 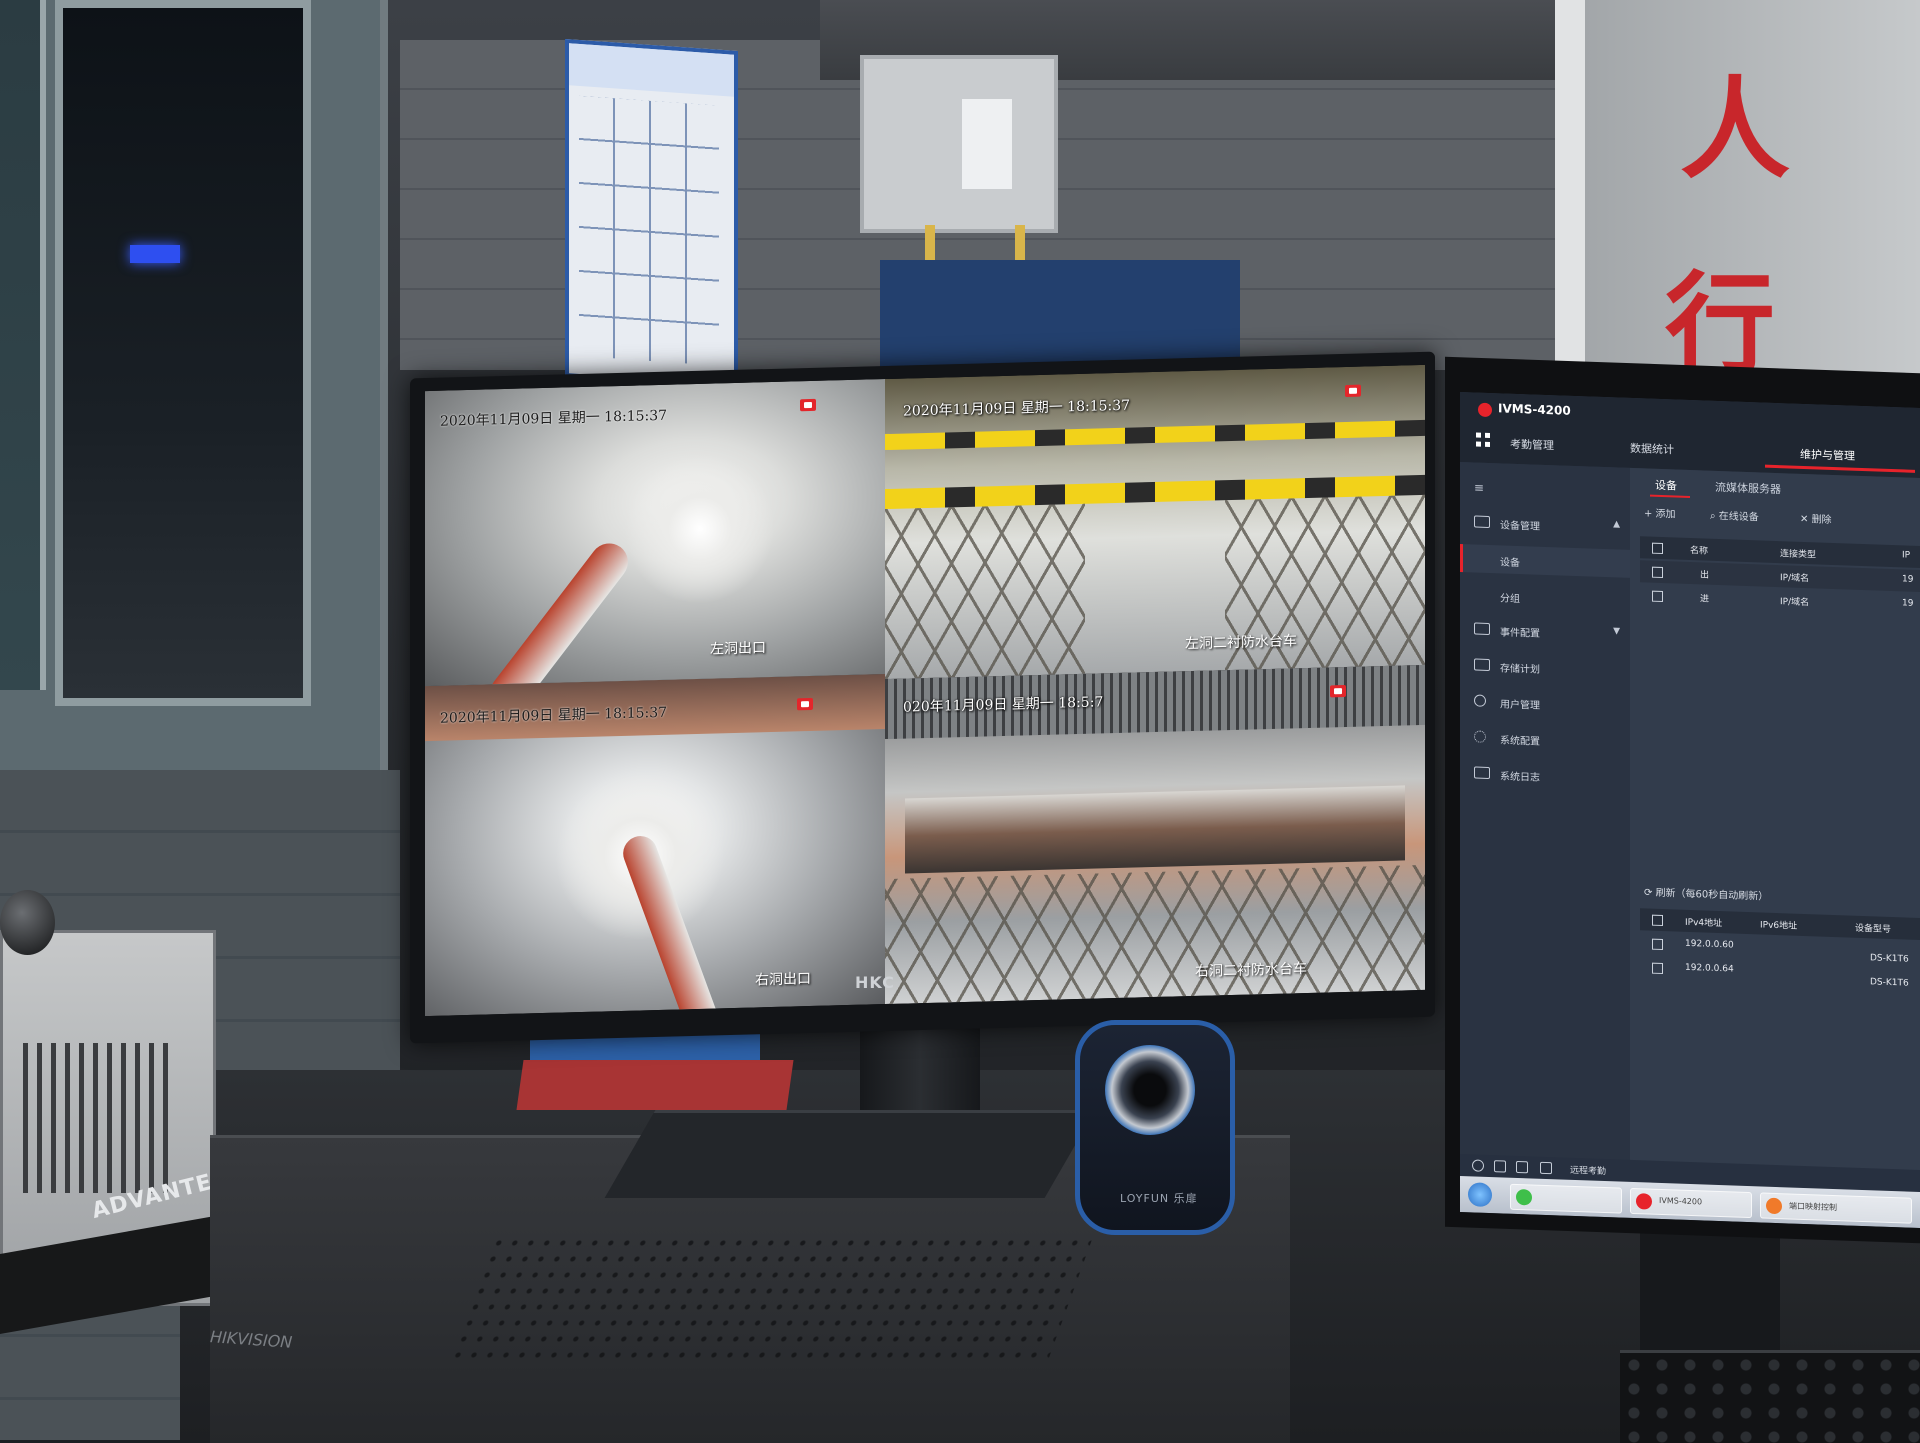 What do you see at coordinates (700, 528) in the screenshot?
I see `tunnel-light` at bounding box center [700, 528].